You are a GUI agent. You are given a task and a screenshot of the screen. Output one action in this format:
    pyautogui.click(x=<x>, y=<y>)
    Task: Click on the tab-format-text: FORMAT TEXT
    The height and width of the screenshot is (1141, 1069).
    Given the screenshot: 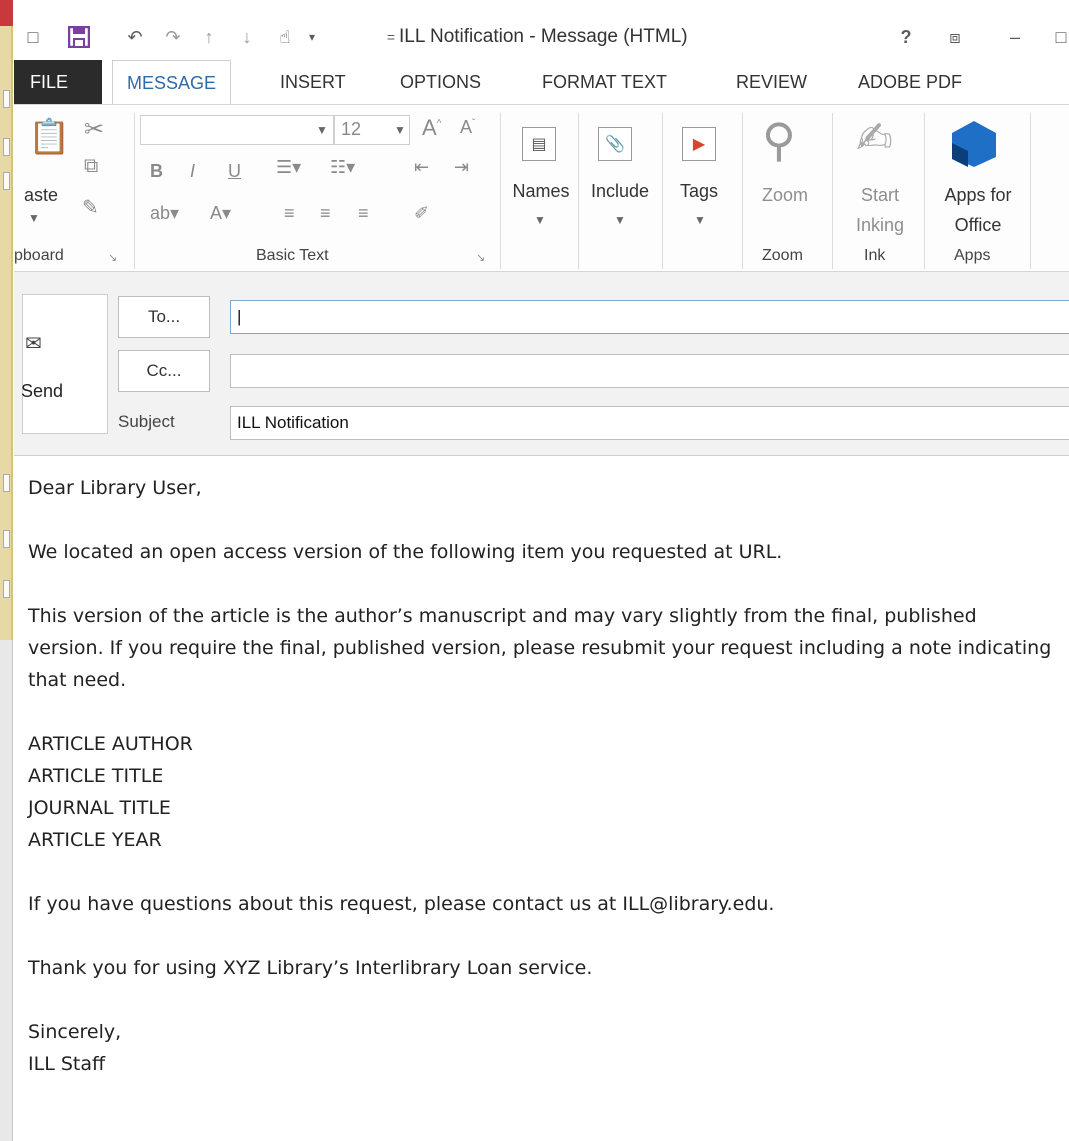 What is the action you would take?
    pyautogui.click(x=604, y=82)
    